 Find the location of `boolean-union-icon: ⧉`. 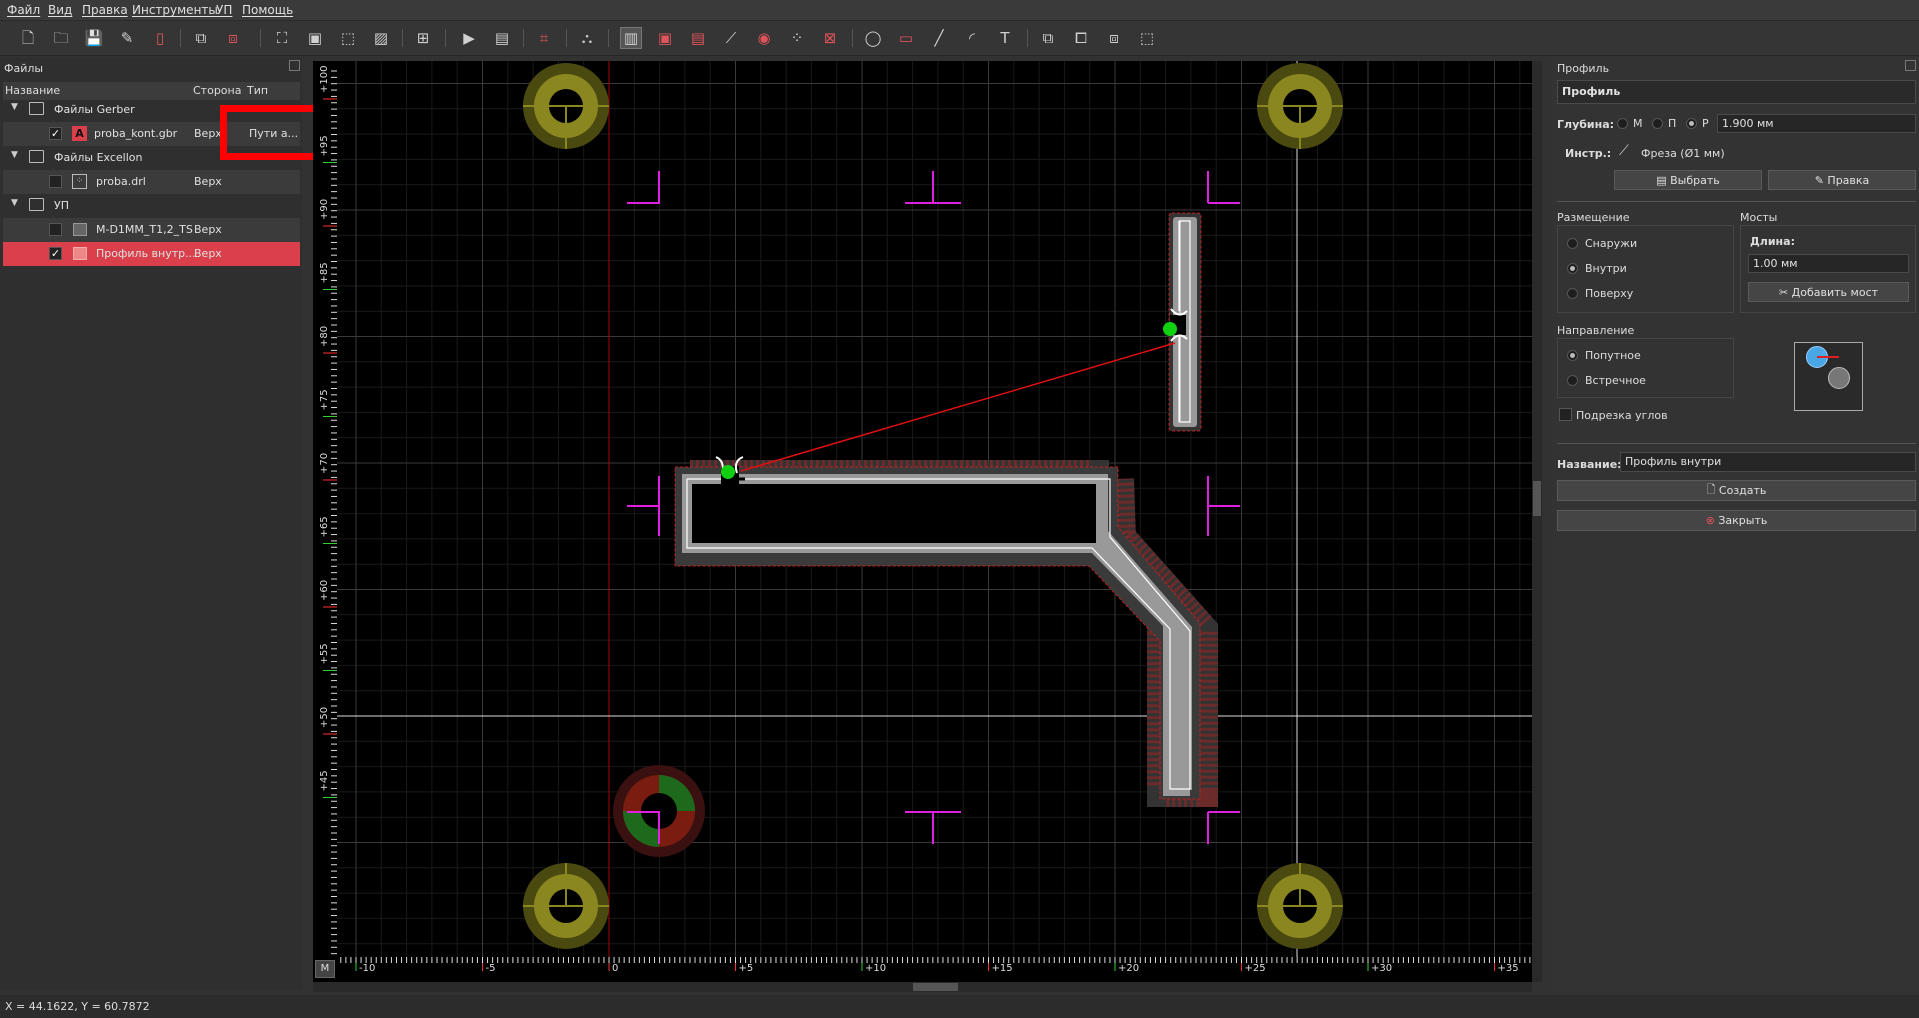

boolean-union-icon: ⧉ is located at coordinates (1048, 38).